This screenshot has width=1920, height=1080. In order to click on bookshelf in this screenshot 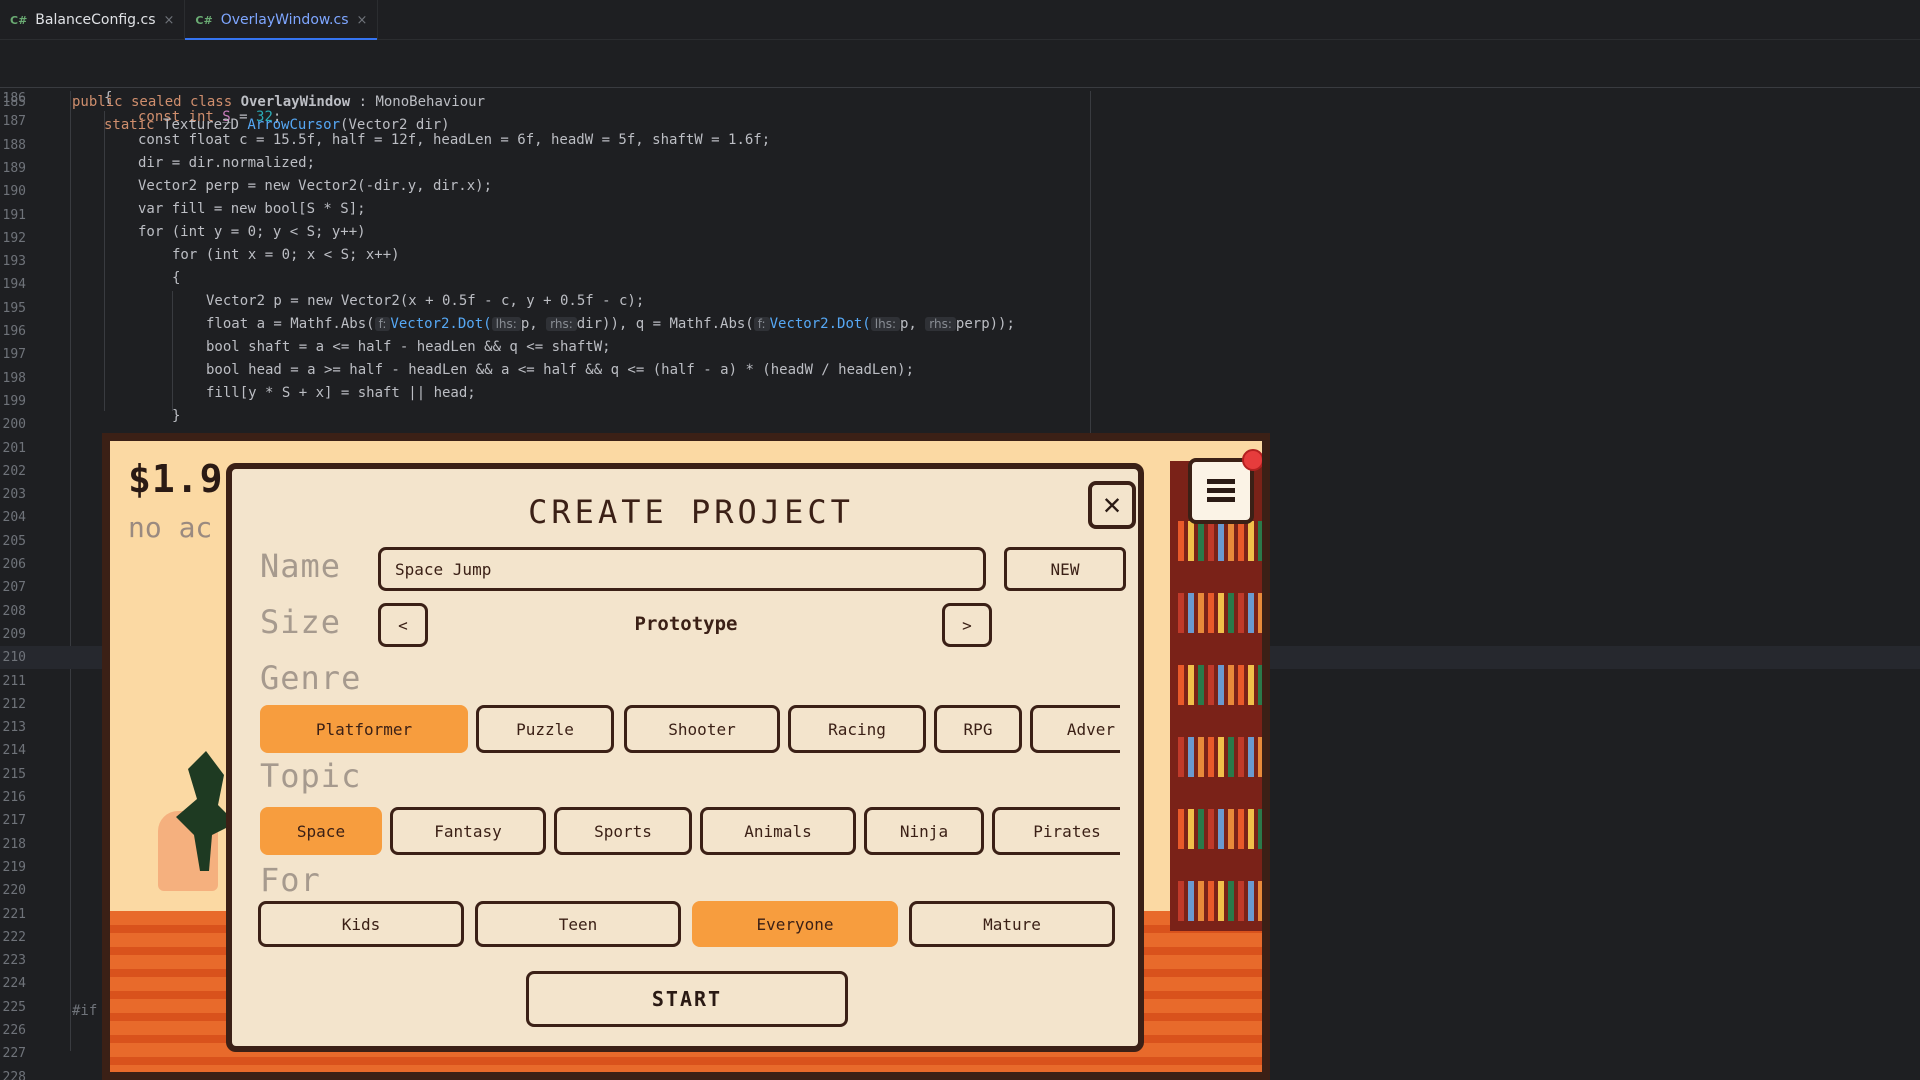, I will do `click(1216, 696)`.